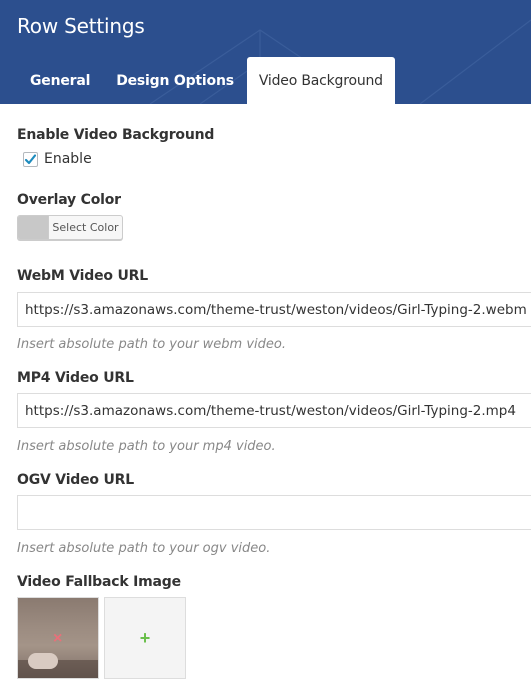  Describe the element at coordinates (75, 480) in the screenshot. I see `ogv-url-label: OGV Video URL` at that location.